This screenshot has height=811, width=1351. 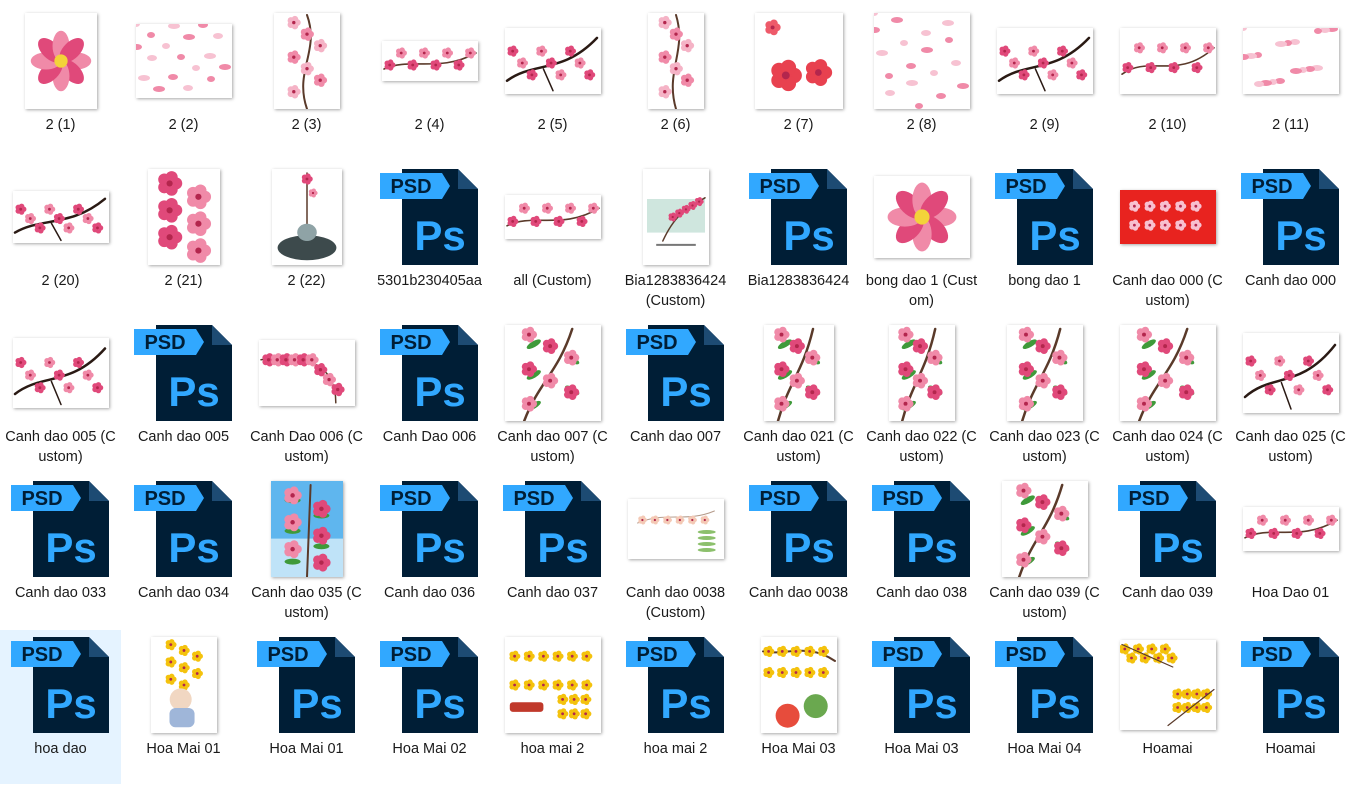 I want to click on image-file-item: Hoa Mai 01, so click(x=183, y=707).